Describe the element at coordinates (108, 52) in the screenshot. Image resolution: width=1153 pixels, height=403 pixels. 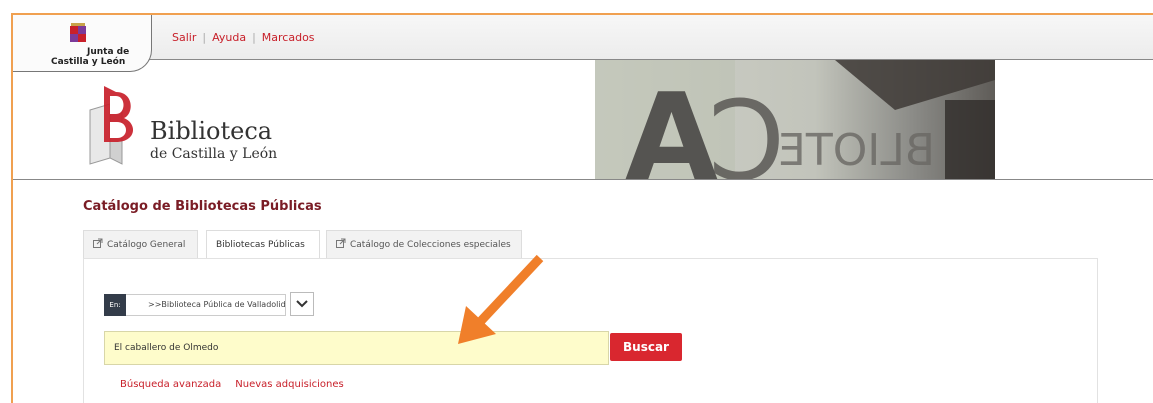
I see `logo-text-line1: Junta de` at that location.